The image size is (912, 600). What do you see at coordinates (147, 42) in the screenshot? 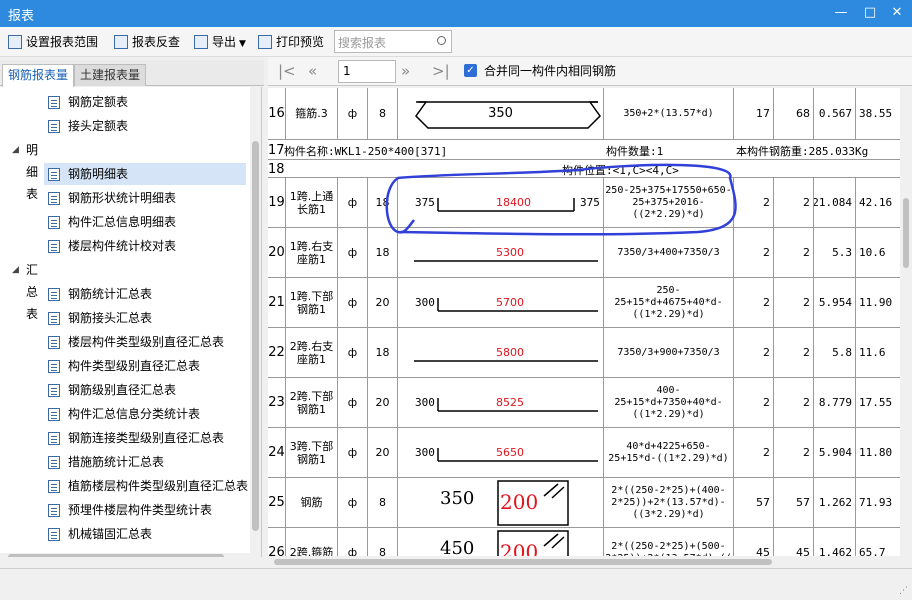
I see `reverse-lookup-button: 报表反查` at bounding box center [147, 42].